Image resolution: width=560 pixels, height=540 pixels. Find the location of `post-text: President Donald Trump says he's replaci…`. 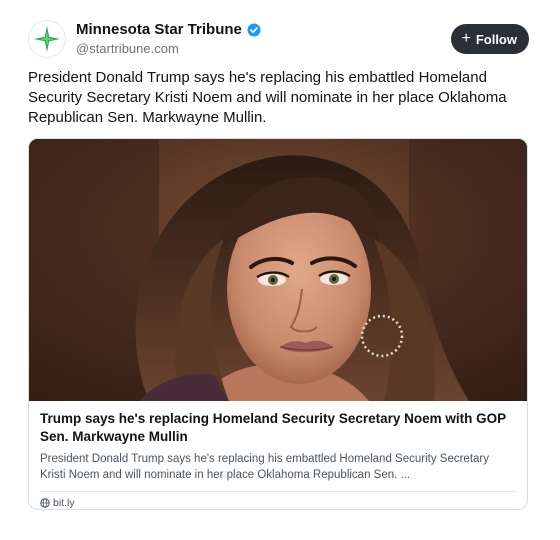

post-text: President Donald Trump says he's replaci… is located at coordinates (267, 97).